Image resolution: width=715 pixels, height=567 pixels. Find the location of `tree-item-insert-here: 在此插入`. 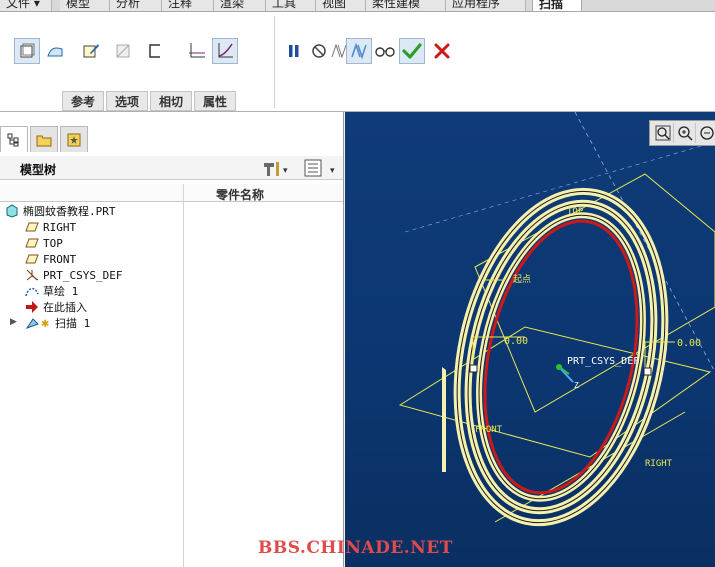

tree-item-insert-here: 在此插入 is located at coordinates (56, 307).